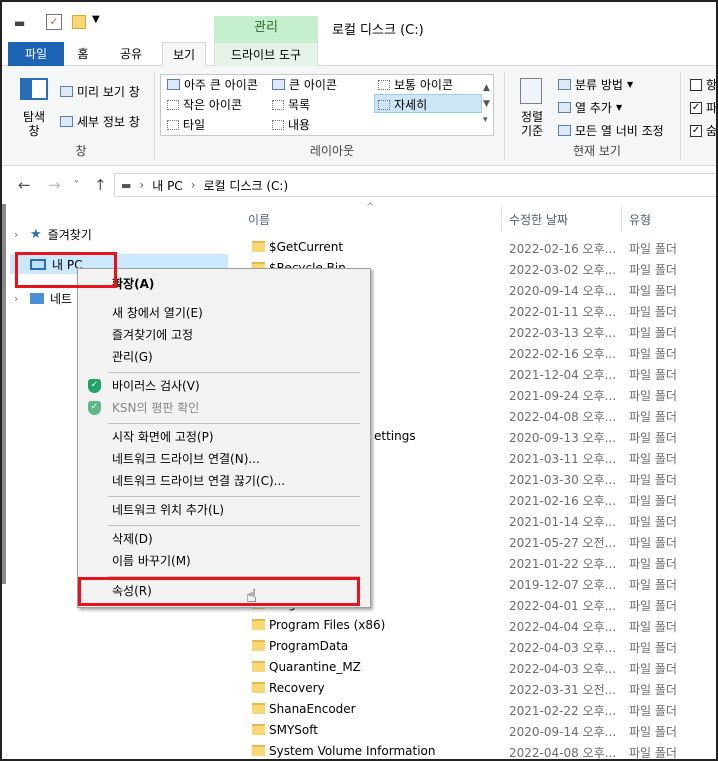 The height and width of the screenshot is (761, 718). What do you see at coordinates (532, 124) in the screenshot?
I see `sort-by-button: 정렬 기준` at bounding box center [532, 124].